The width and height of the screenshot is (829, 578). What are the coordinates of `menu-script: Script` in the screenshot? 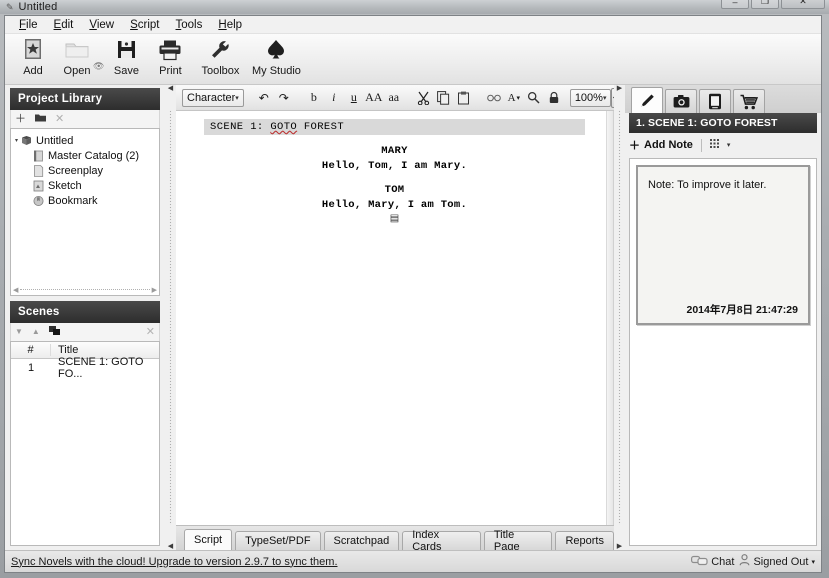 It's located at (144, 25).